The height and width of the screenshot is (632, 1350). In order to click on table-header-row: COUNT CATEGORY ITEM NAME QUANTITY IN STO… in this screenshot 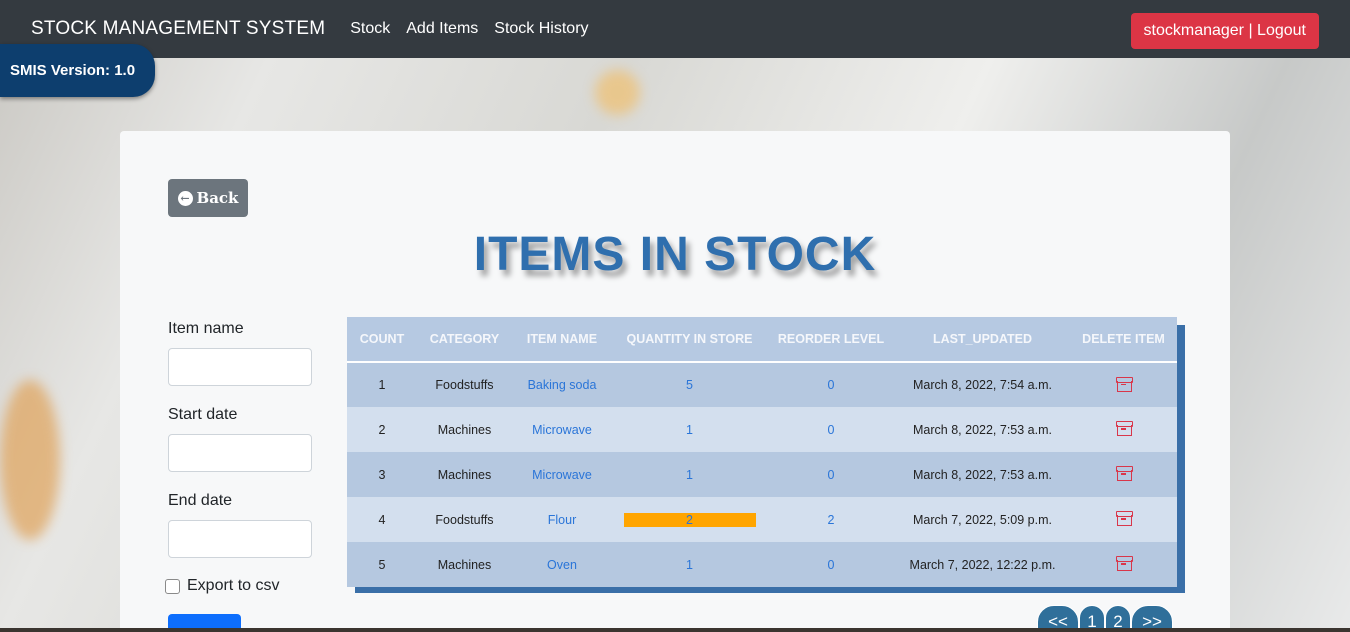, I will do `click(762, 340)`.